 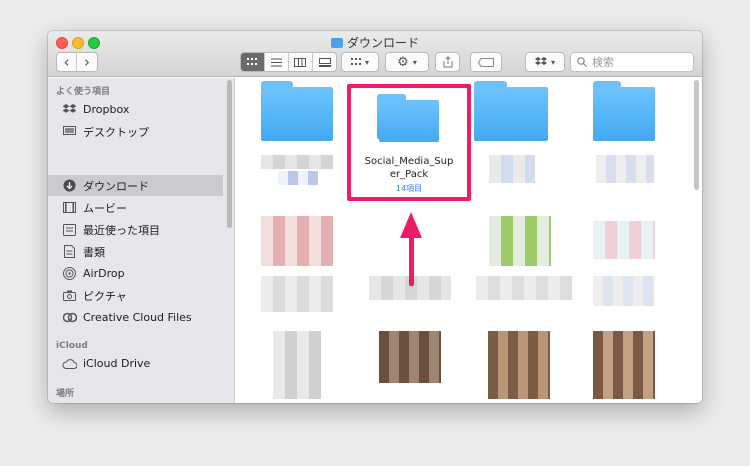 I want to click on window-title: ダウンロード, so click(x=375, y=42).